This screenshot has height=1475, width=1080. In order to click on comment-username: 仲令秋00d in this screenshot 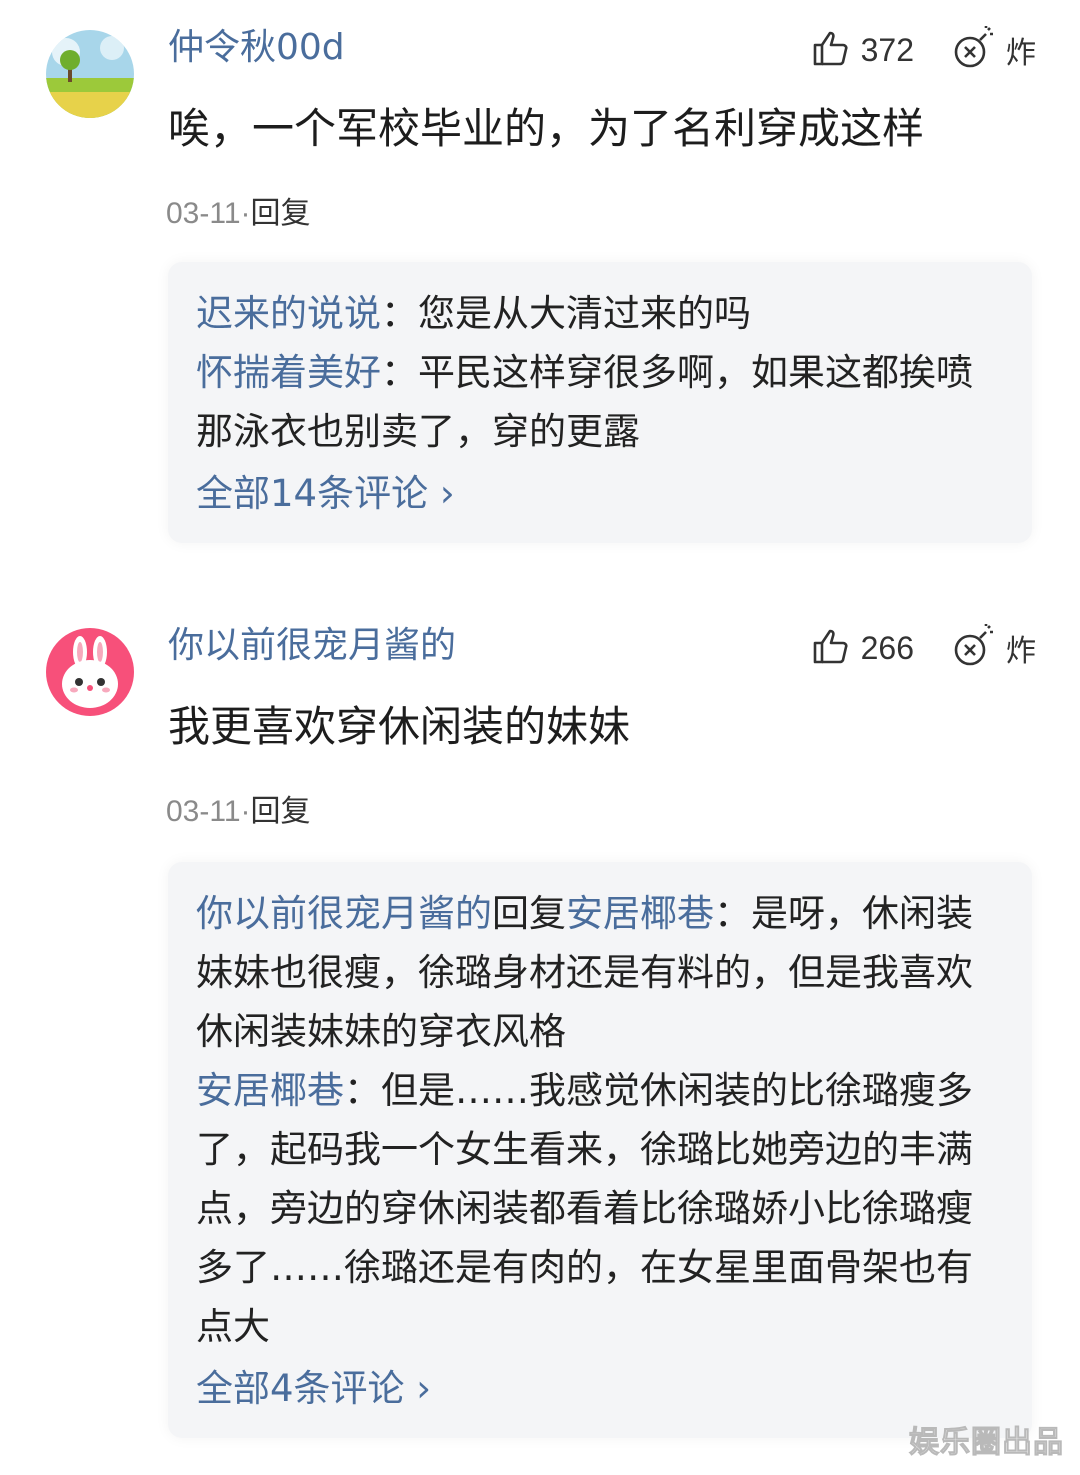, I will do `click(256, 48)`.